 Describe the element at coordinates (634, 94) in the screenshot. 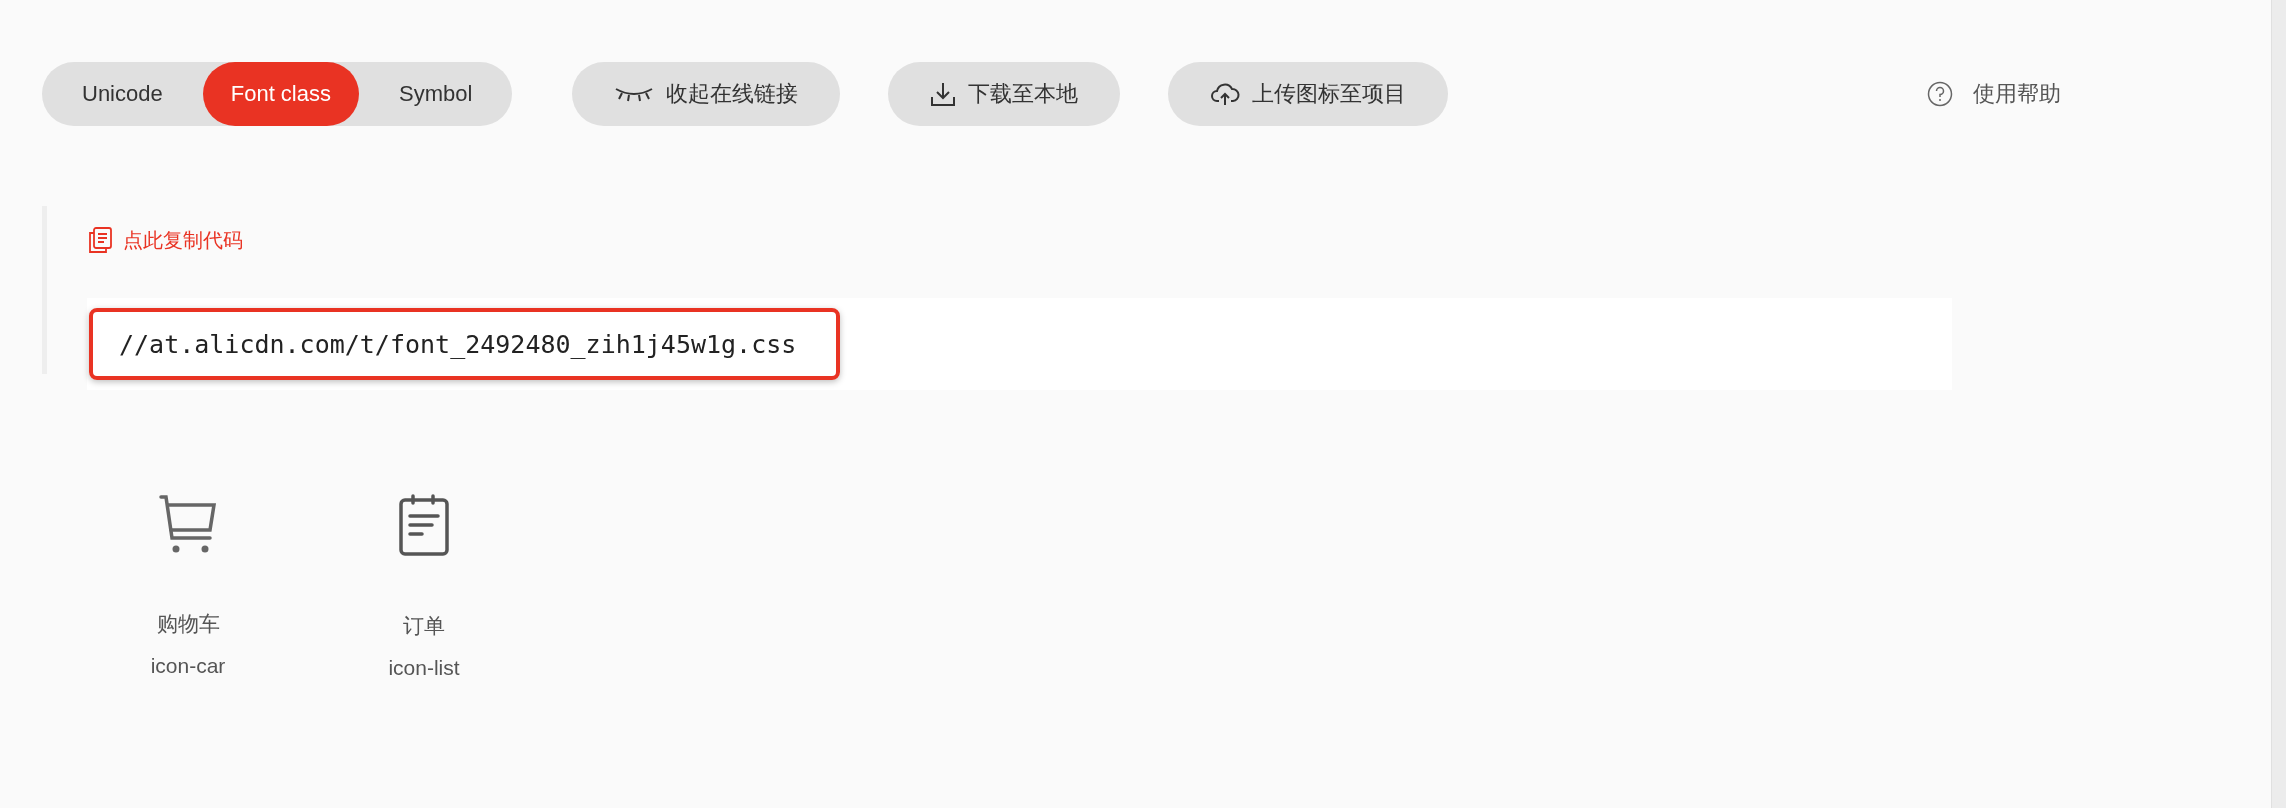

I see `closed-eye-icon` at that location.